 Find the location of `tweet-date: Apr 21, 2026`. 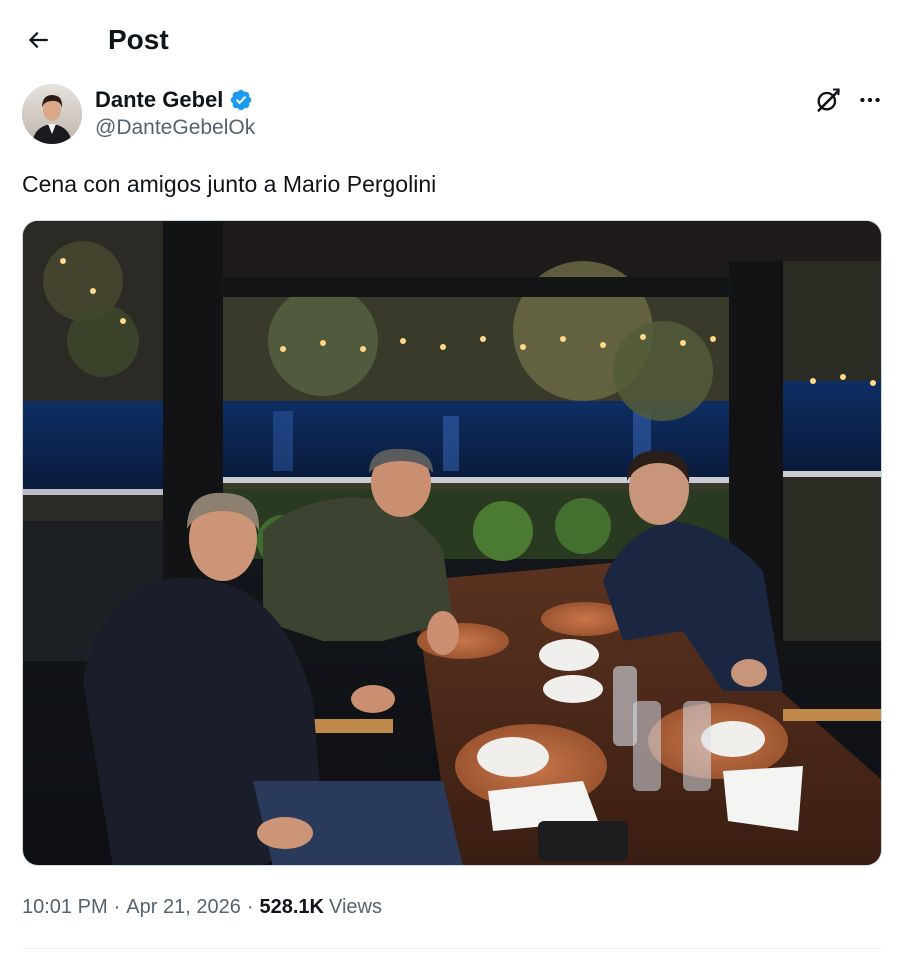

tweet-date: Apr 21, 2026 is located at coordinates (183, 907).